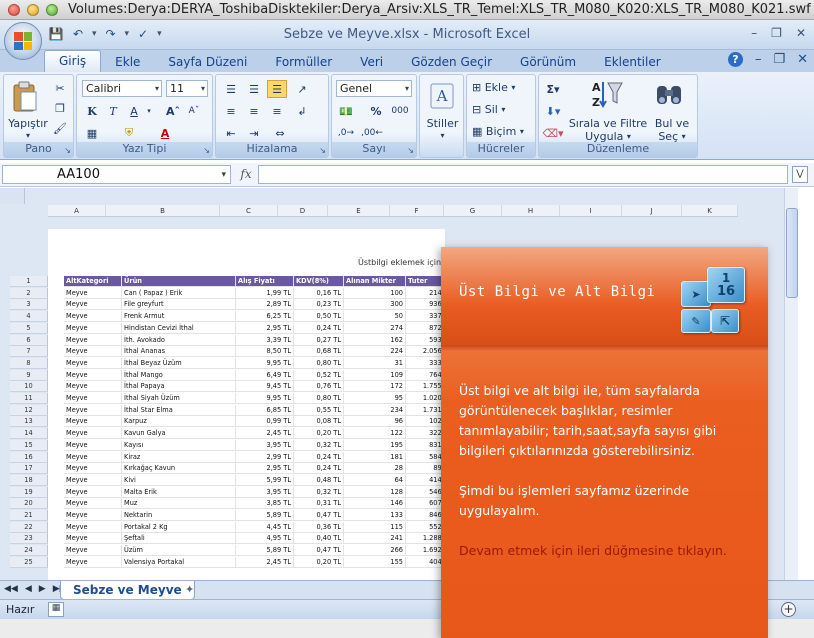 The height and width of the screenshot is (638, 814). Describe the element at coordinates (417, 210) in the screenshot. I see `column-header: F` at that location.